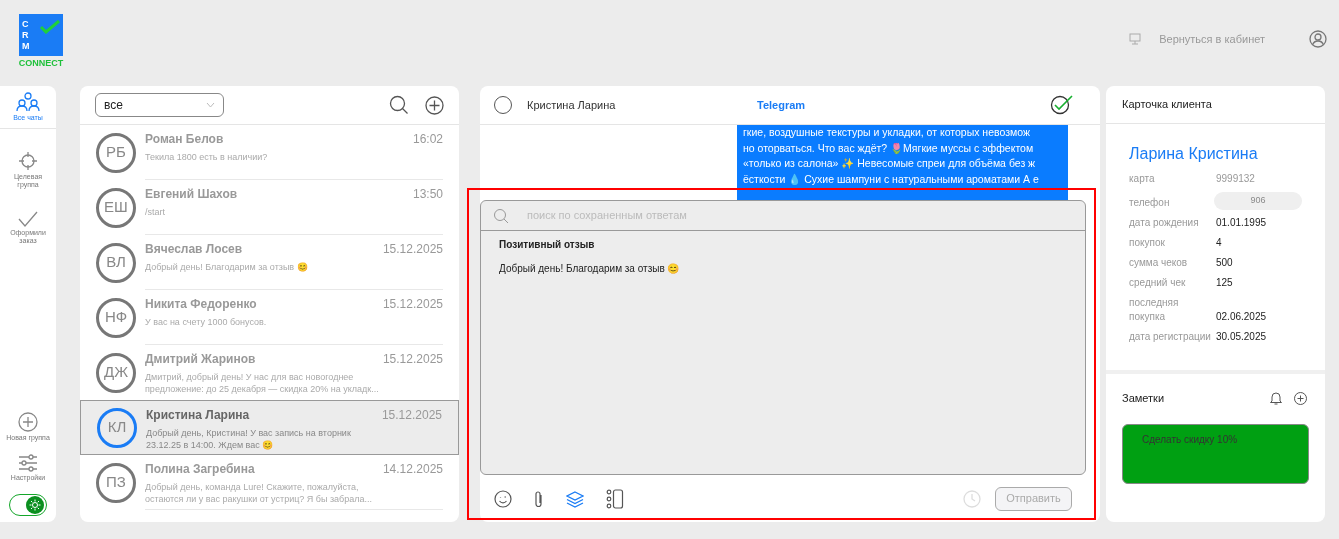 The width and height of the screenshot is (1339, 539). Describe the element at coordinates (41, 41) in the screenshot. I see `logo: C R M CONNECT` at that location.